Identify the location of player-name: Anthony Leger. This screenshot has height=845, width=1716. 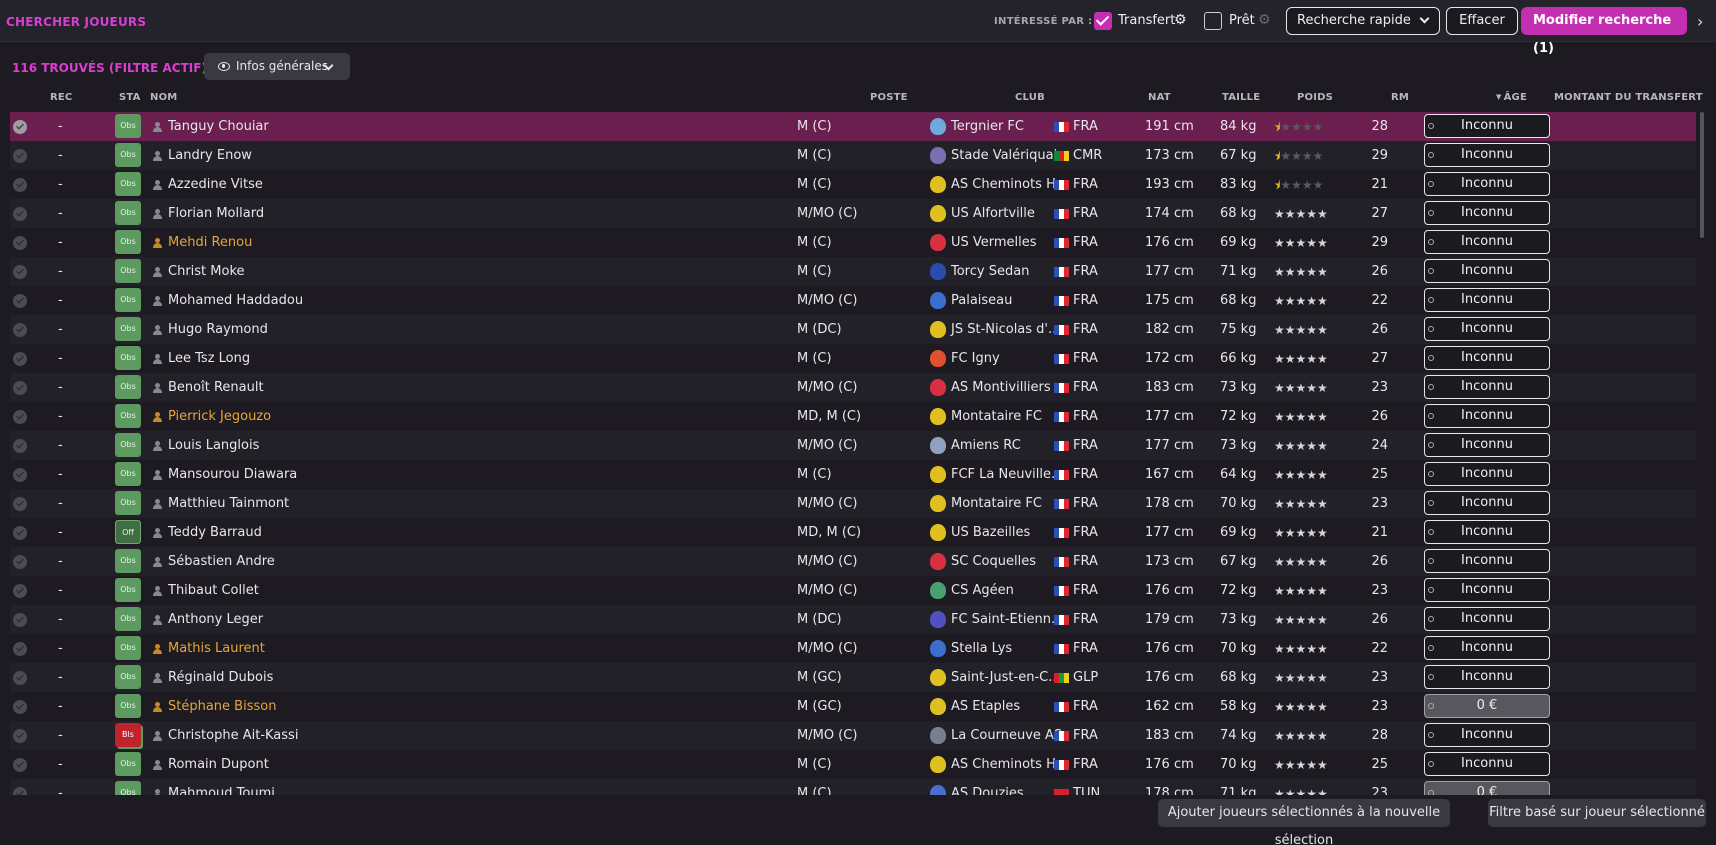
(215, 620).